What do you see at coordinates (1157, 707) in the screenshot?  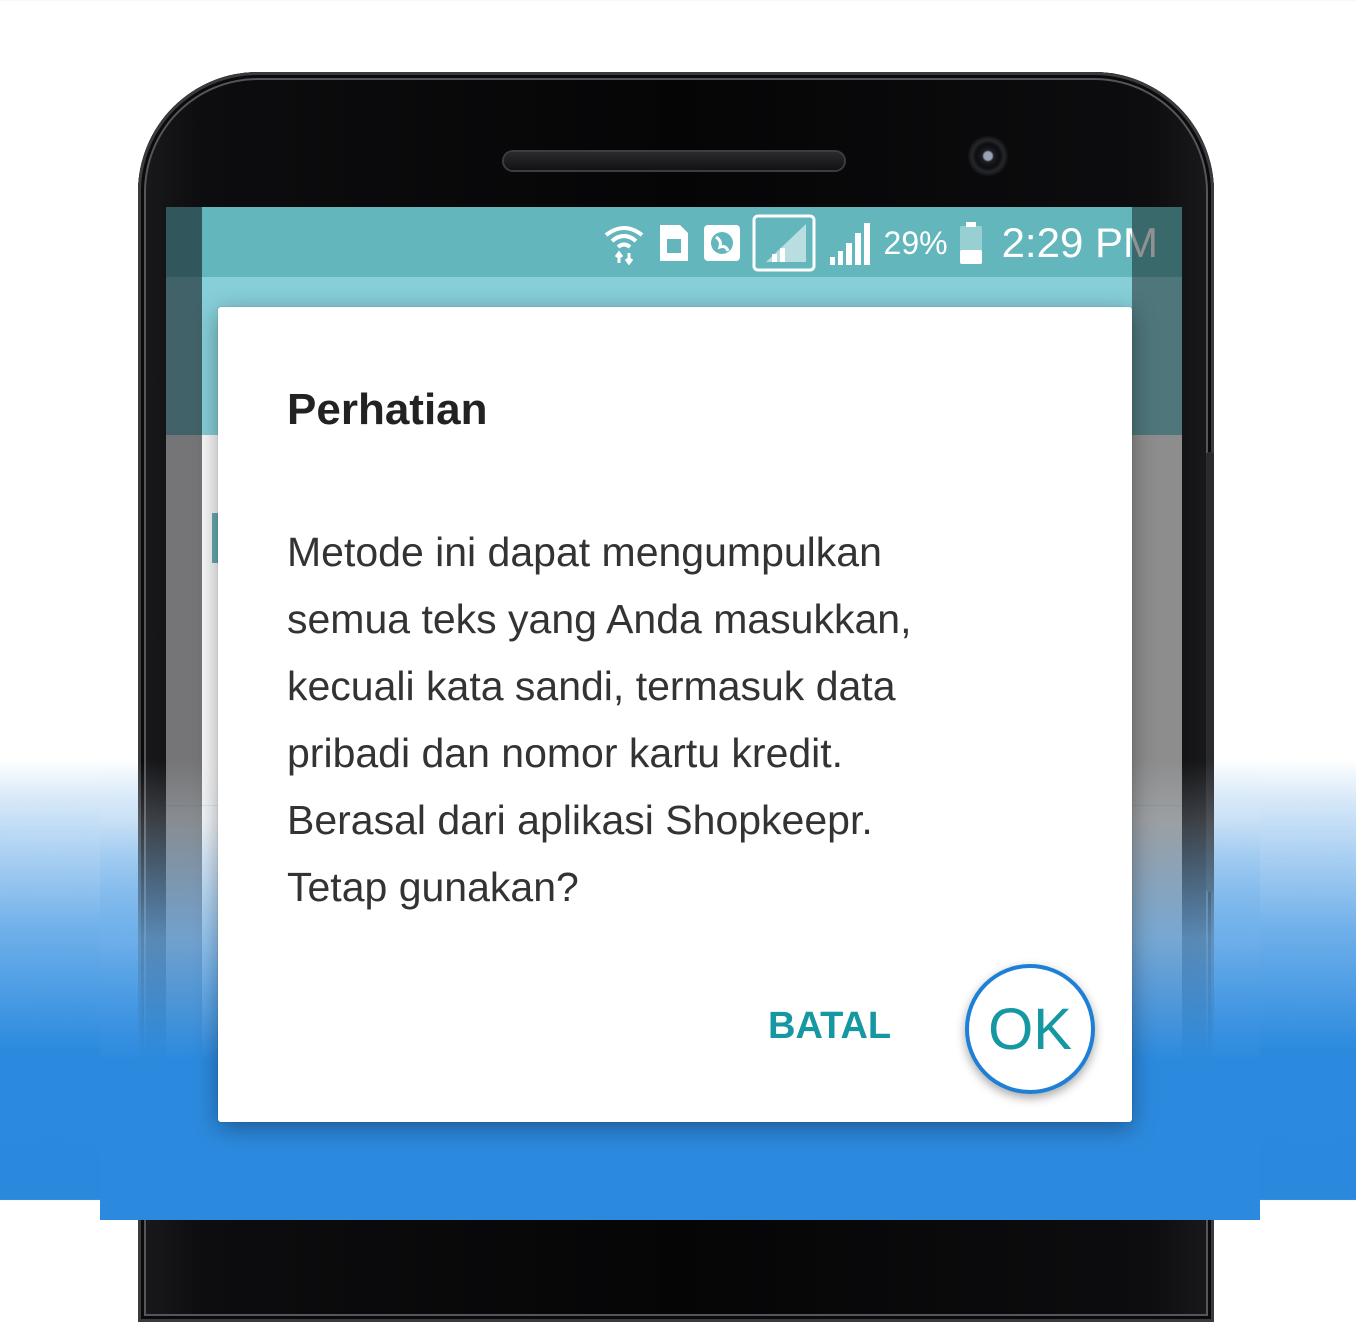 I see `screen-edge-right` at bounding box center [1157, 707].